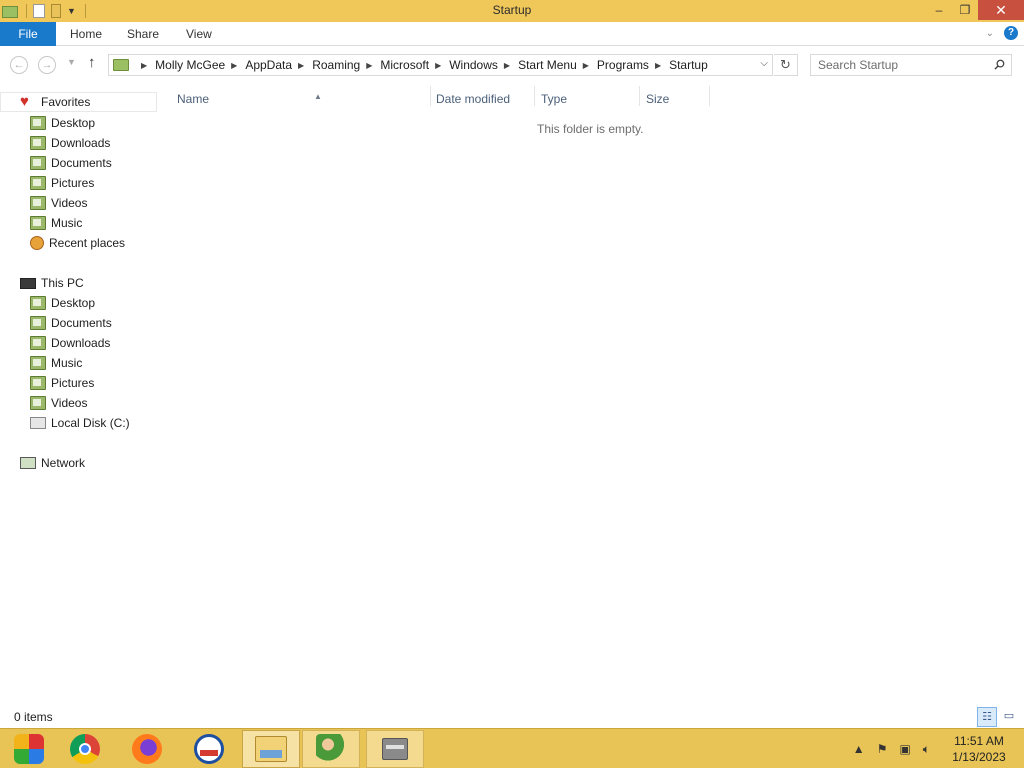 This screenshot has height=768, width=1024. I want to click on breadcrumb-item: ▶ Startup, so click(678, 65).